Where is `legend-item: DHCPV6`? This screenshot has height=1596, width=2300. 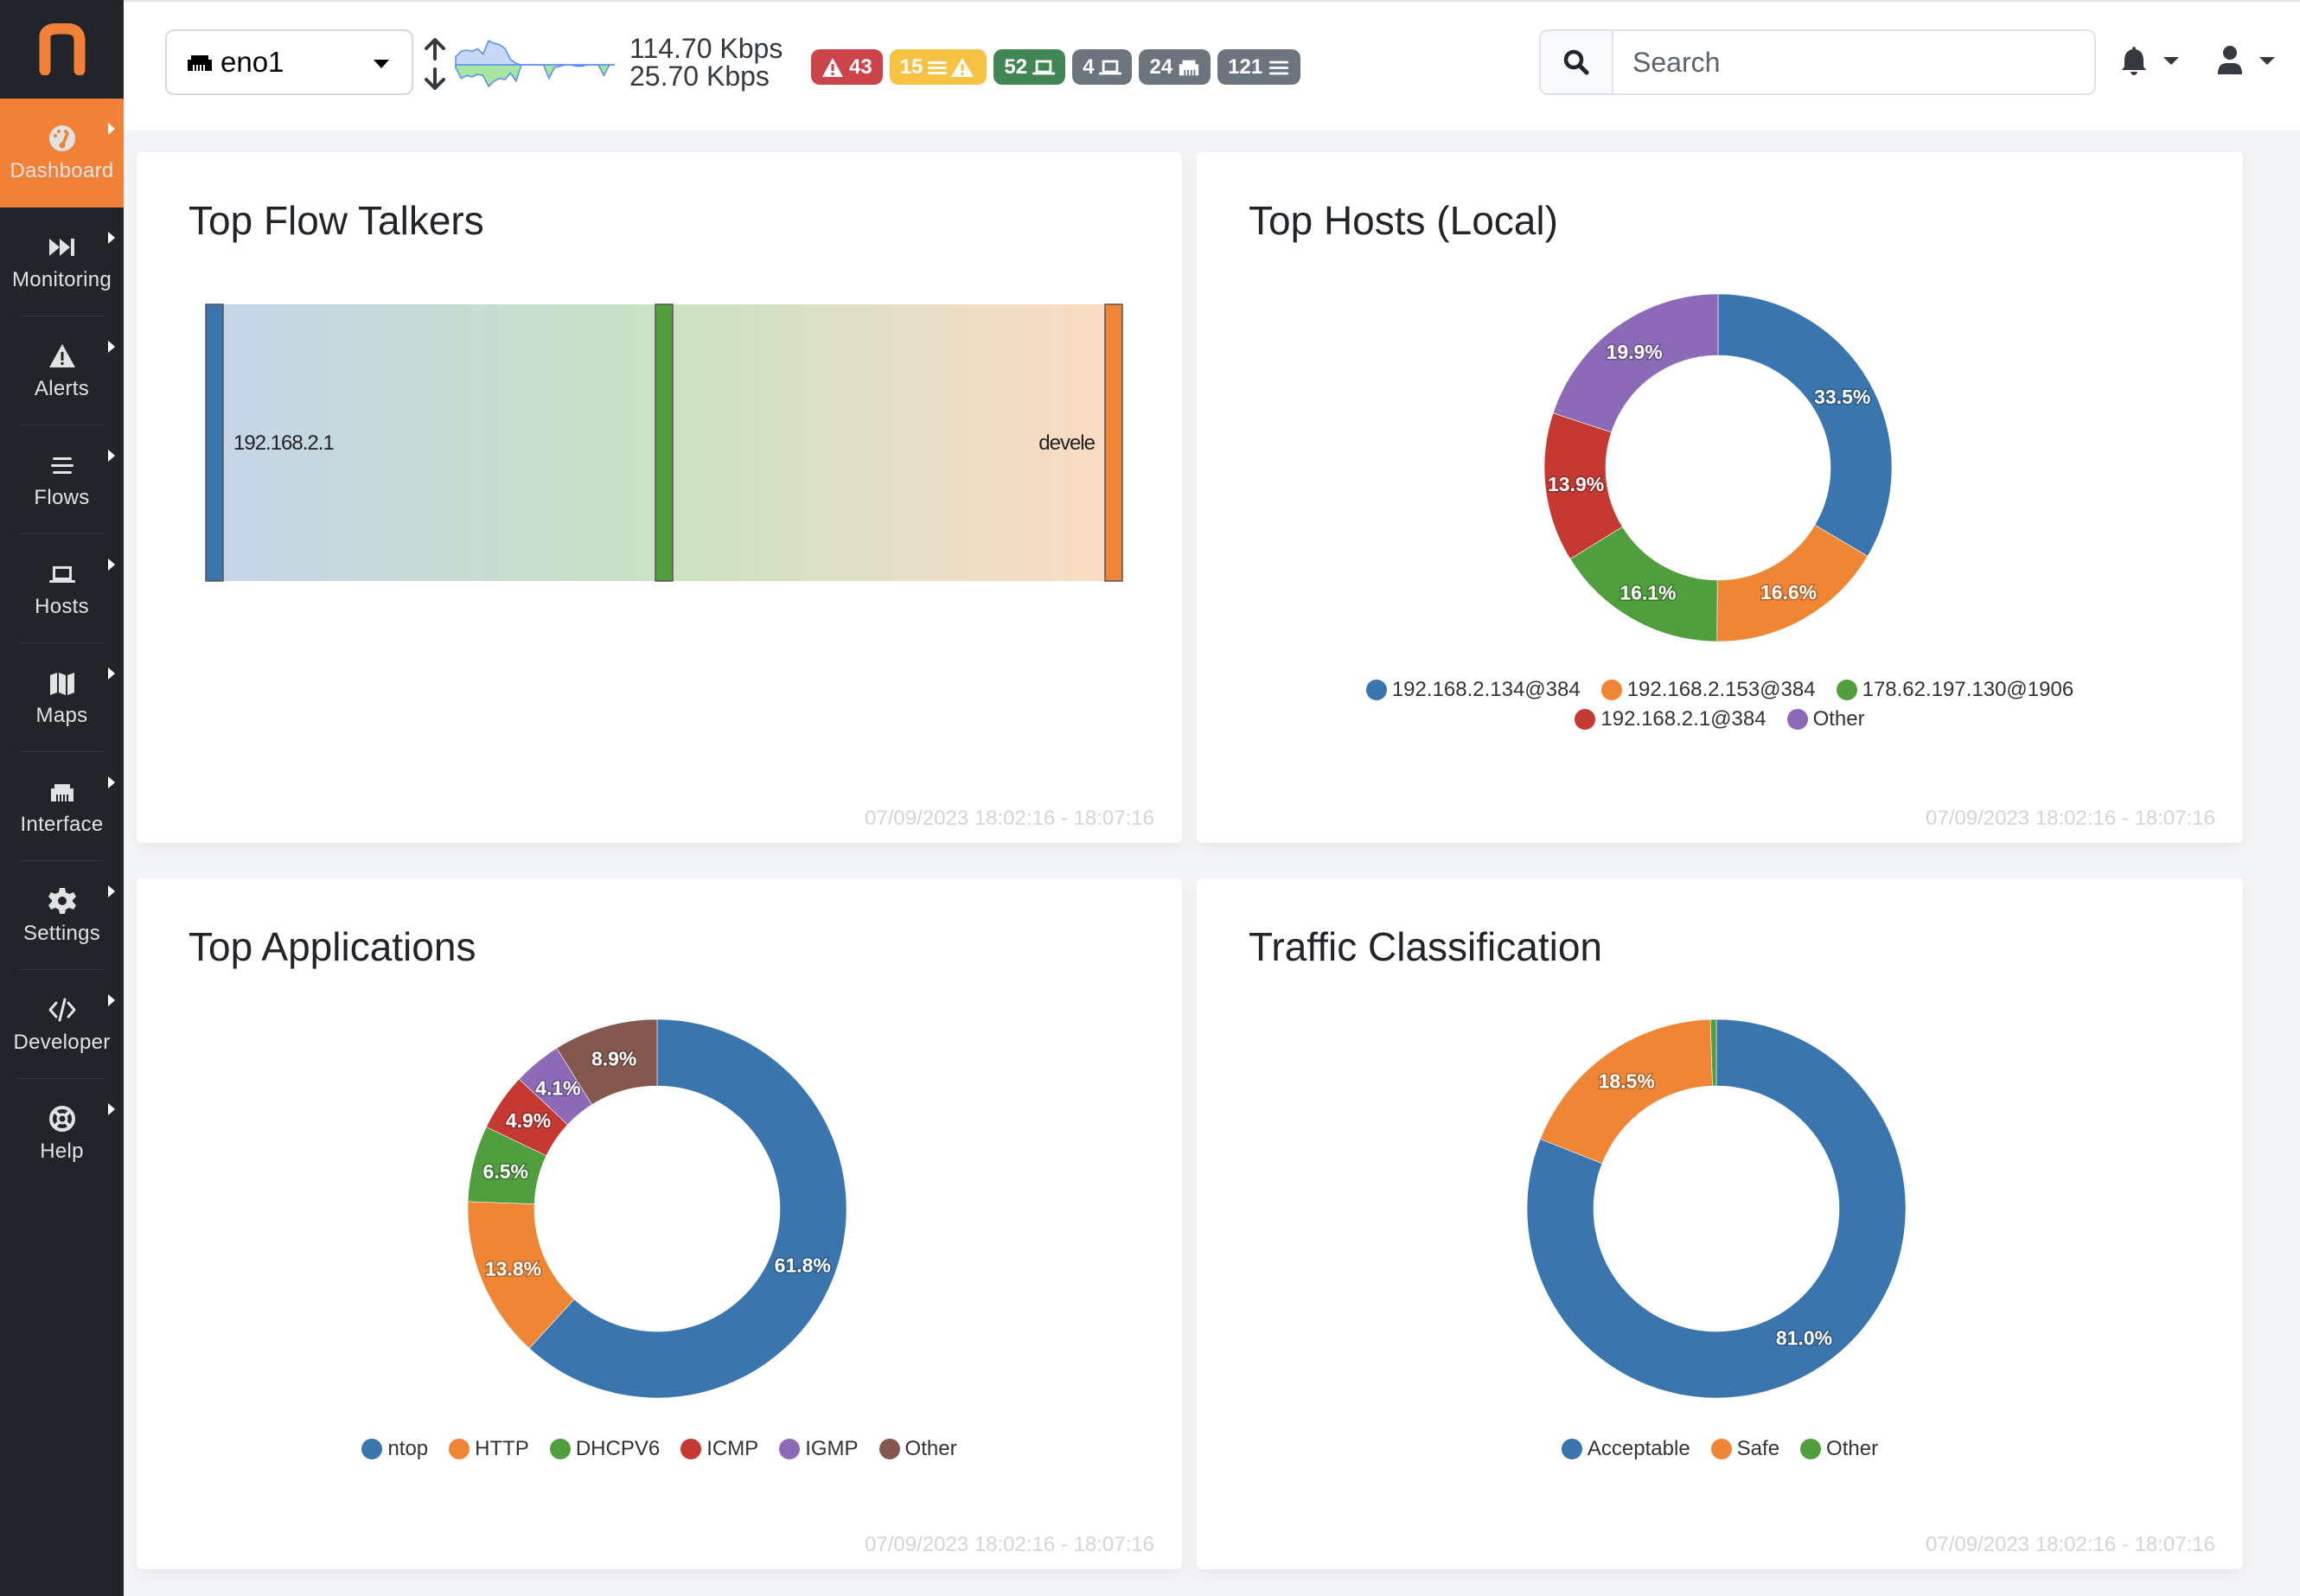 legend-item: DHCPV6 is located at coordinates (604, 1449).